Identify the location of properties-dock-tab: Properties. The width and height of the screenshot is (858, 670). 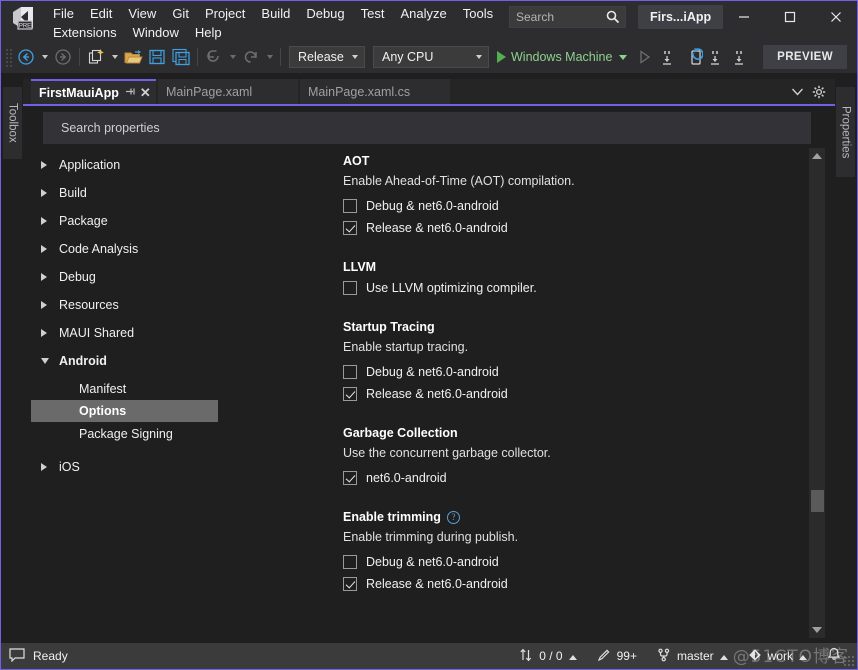
(845, 132).